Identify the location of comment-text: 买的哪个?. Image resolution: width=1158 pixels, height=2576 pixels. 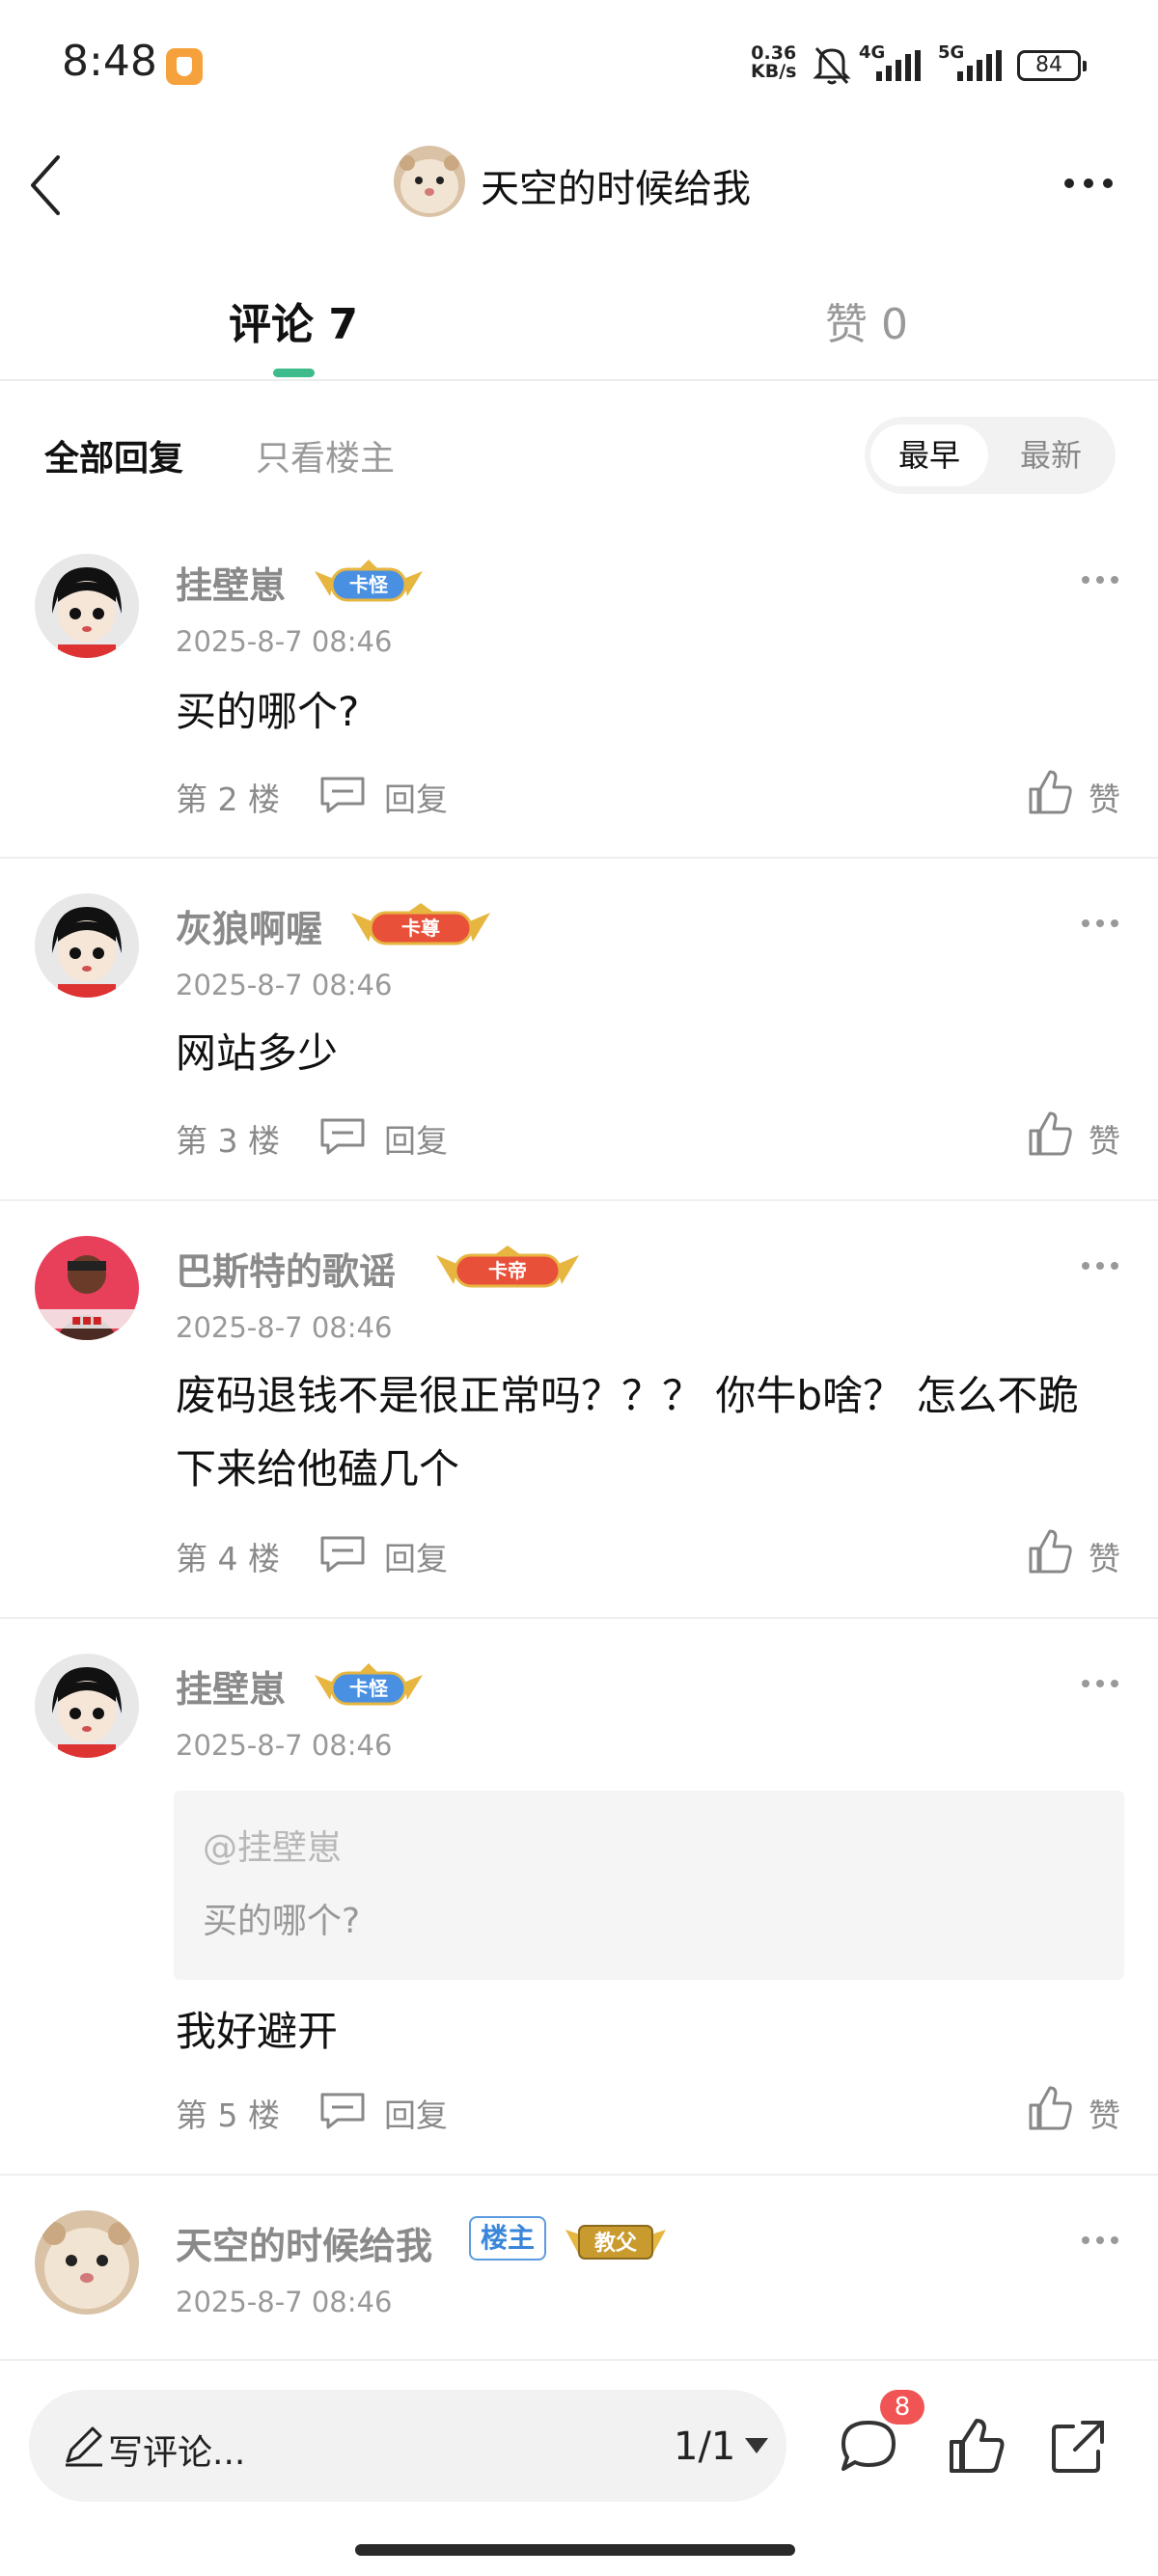
(268, 712).